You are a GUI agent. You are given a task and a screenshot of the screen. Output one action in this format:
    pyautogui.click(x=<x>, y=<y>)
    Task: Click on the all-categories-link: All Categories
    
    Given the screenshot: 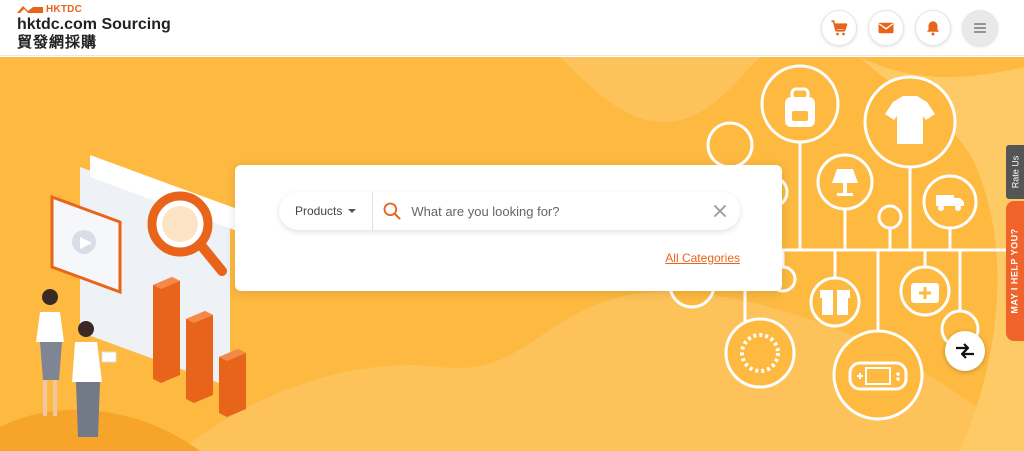 What is the action you would take?
    pyautogui.click(x=702, y=258)
    